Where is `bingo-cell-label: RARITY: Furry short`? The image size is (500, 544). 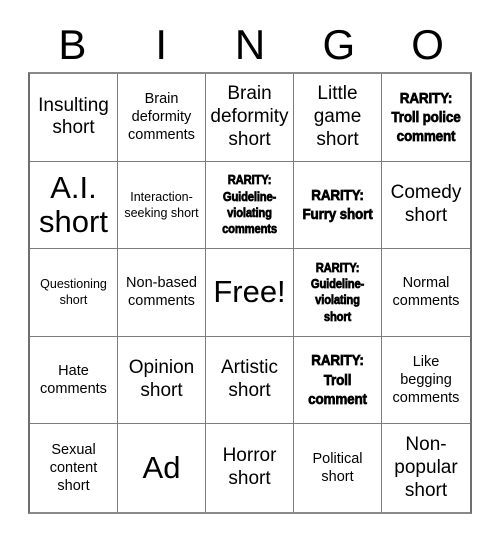
bingo-cell-label: RARITY: Furry short is located at coordinates (337, 204).